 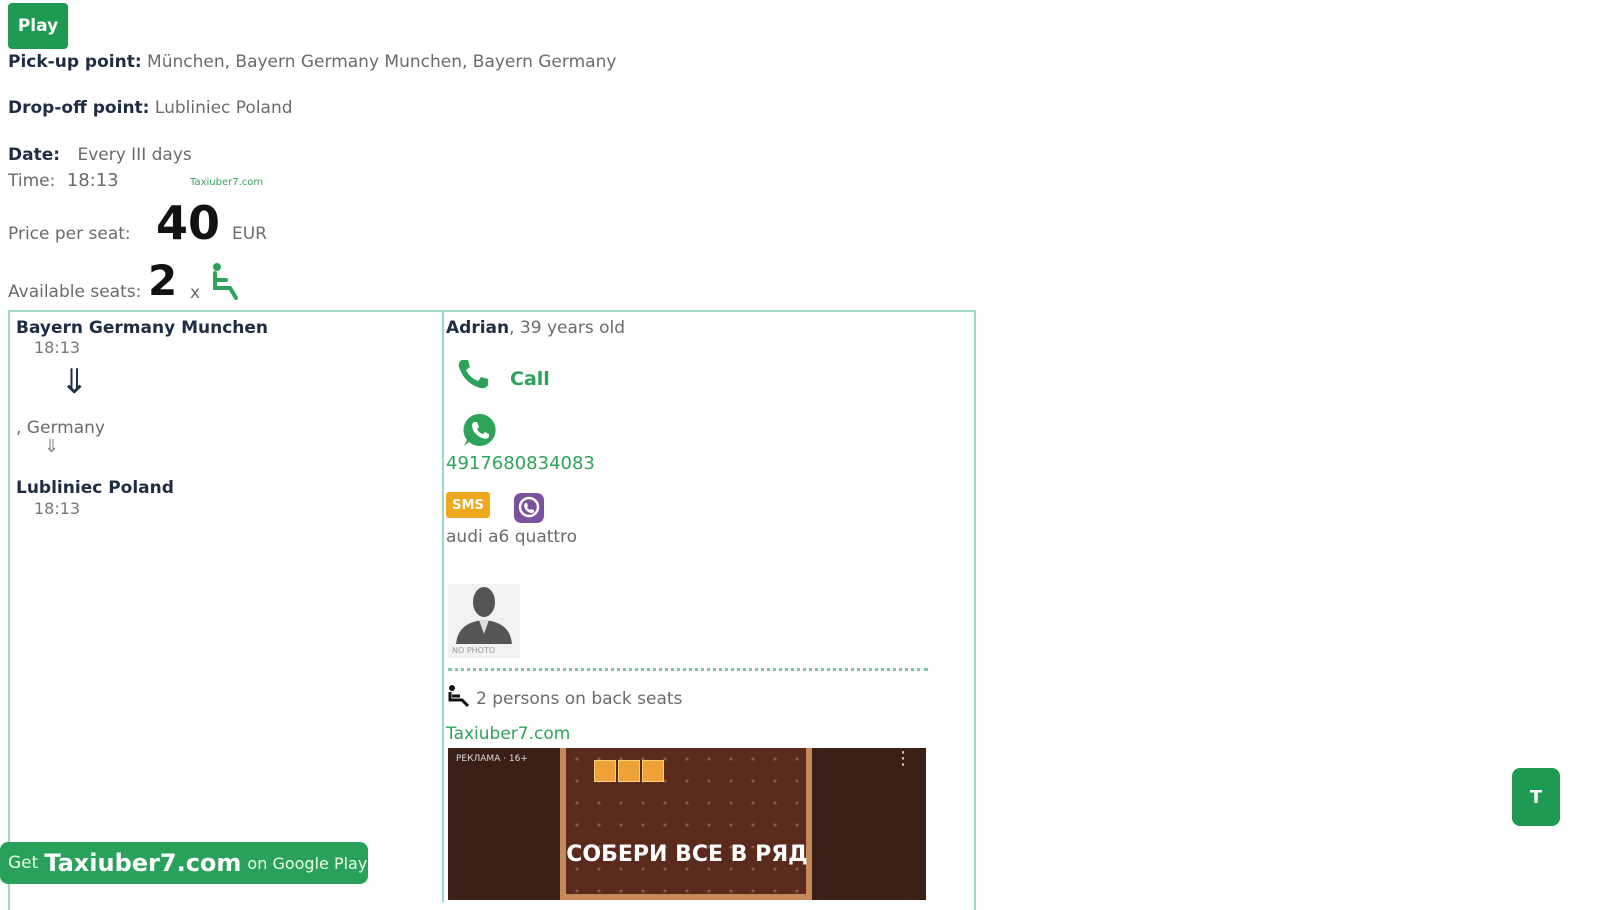 I want to click on price-label: Price per seat:, so click(x=69, y=234).